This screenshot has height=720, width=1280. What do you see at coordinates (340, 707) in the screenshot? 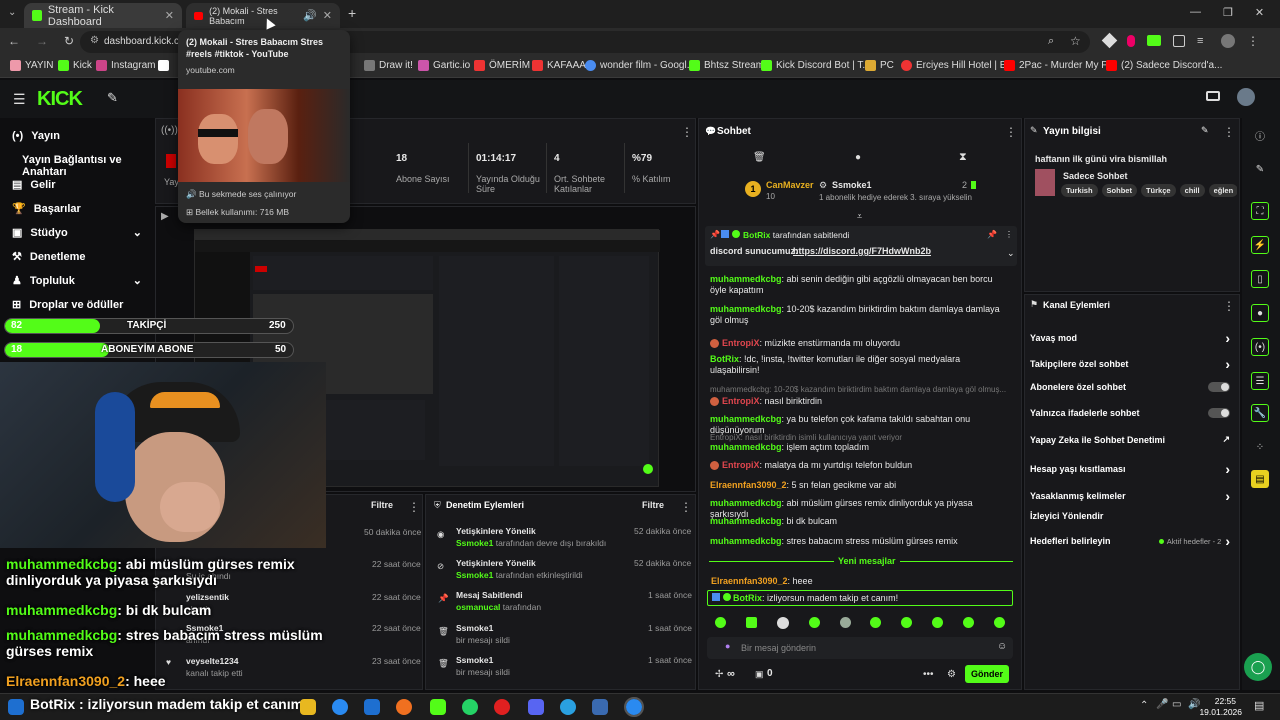
I see `chrome-icon` at bounding box center [340, 707].